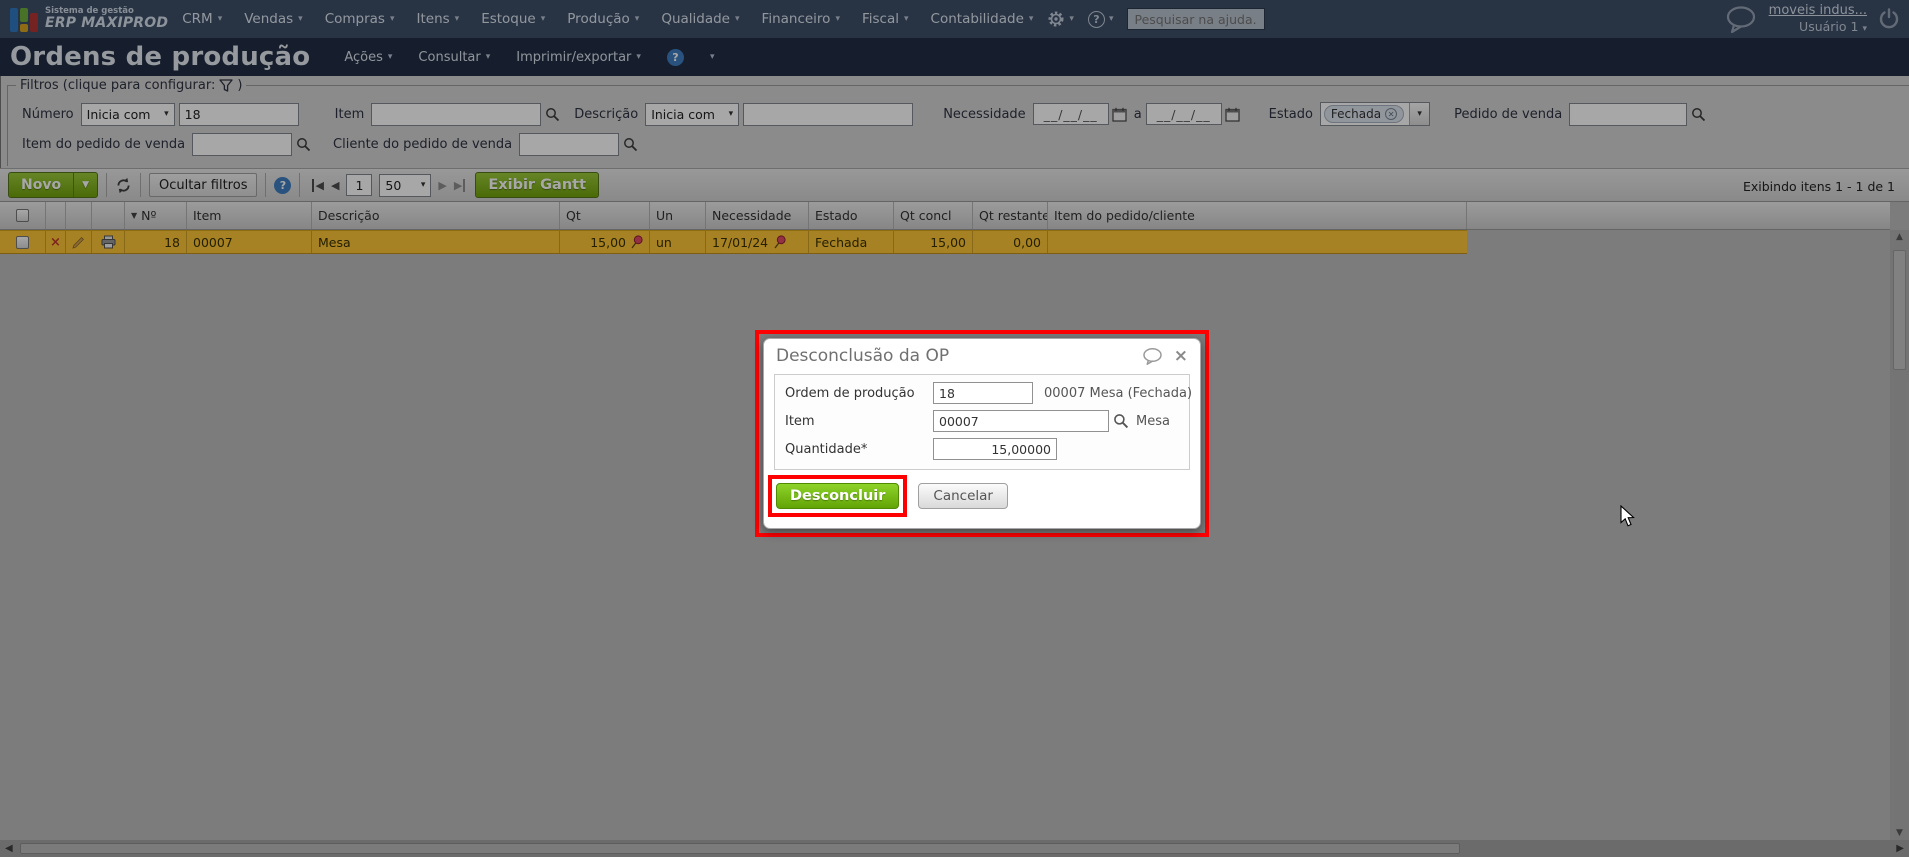 The width and height of the screenshot is (1909, 857). I want to click on chat-bubble-icon, so click(1153, 356).